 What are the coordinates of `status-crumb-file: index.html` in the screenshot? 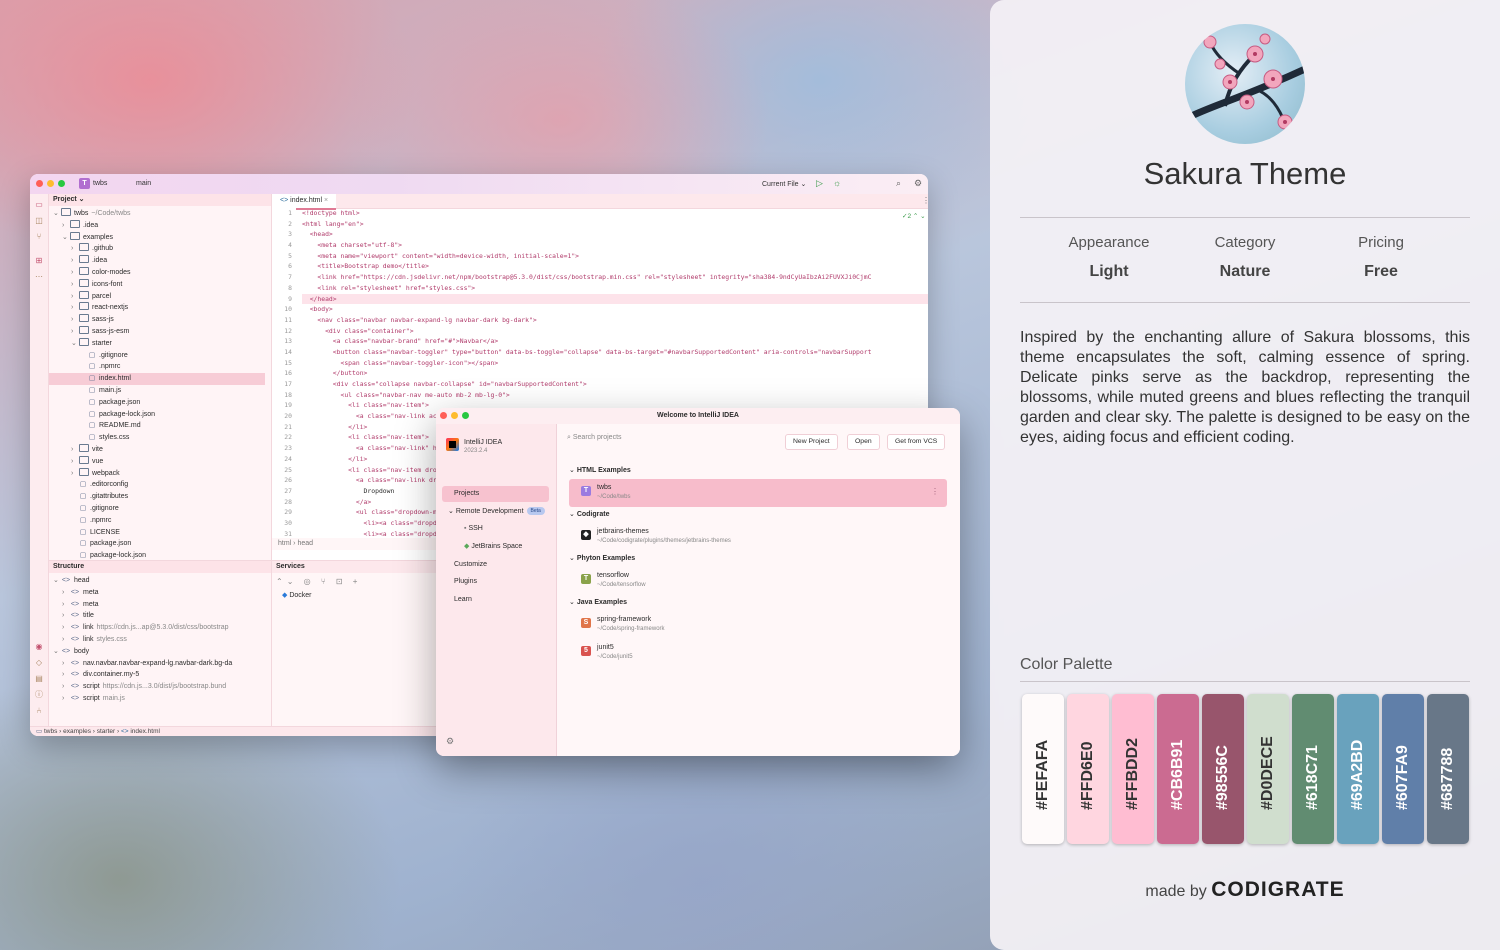 It's located at (145, 731).